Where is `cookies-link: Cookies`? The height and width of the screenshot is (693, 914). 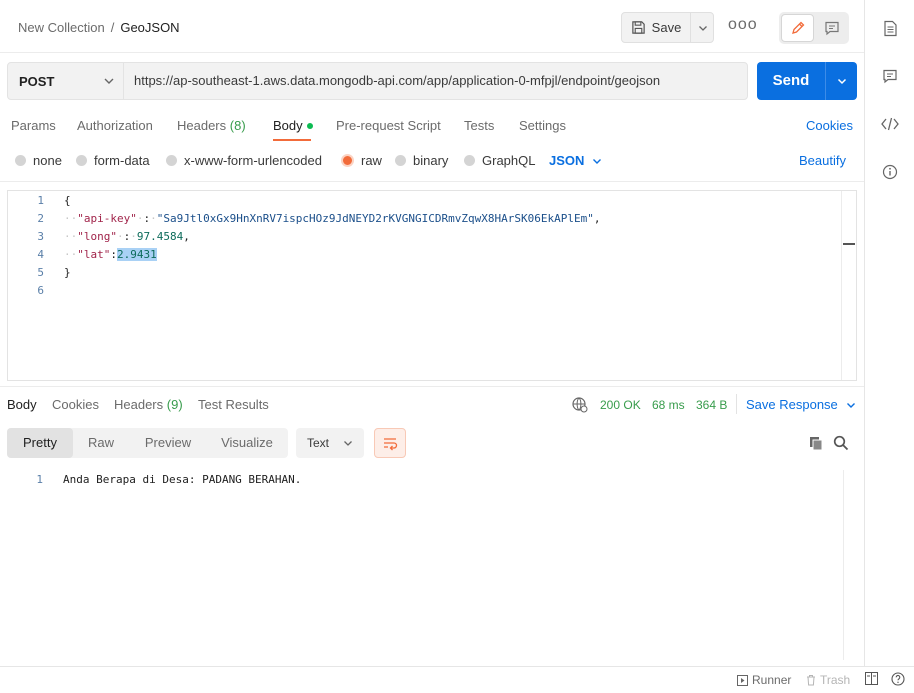
cookies-link: Cookies is located at coordinates (829, 125).